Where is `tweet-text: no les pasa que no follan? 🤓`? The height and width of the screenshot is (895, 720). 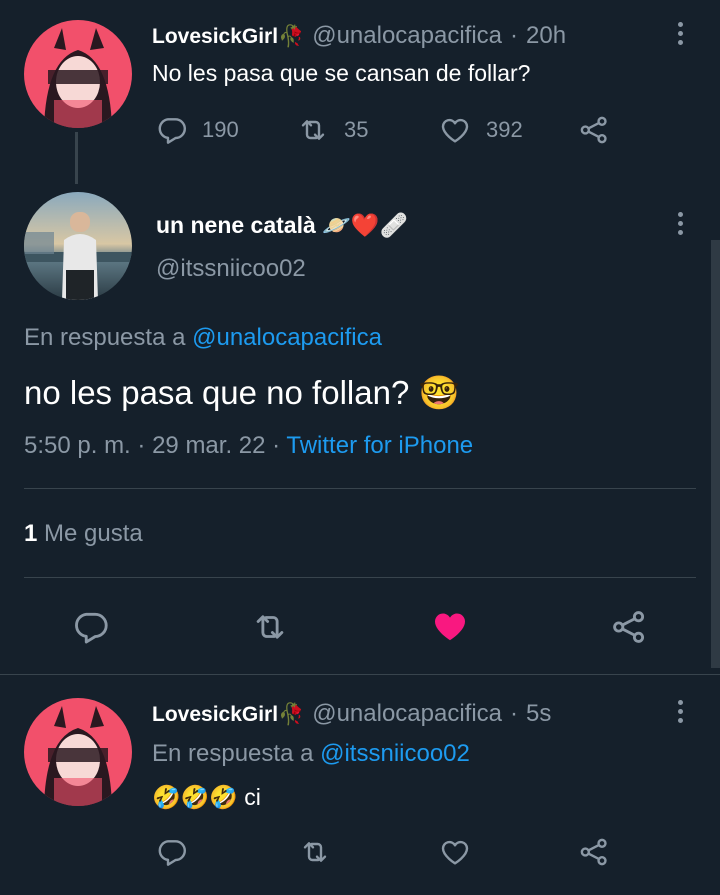
tweet-text: no les pasa que no follan? 🤓 is located at coordinates (242, 392).